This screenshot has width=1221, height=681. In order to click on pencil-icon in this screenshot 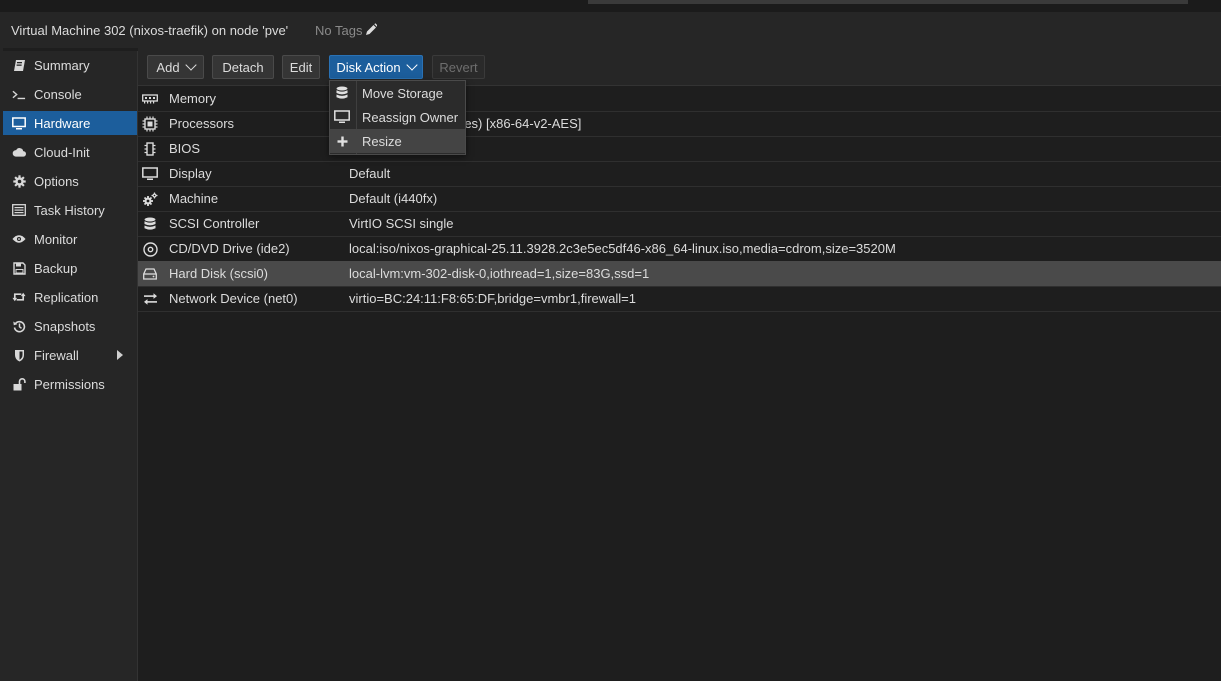, I will do `click(371, 29)`.